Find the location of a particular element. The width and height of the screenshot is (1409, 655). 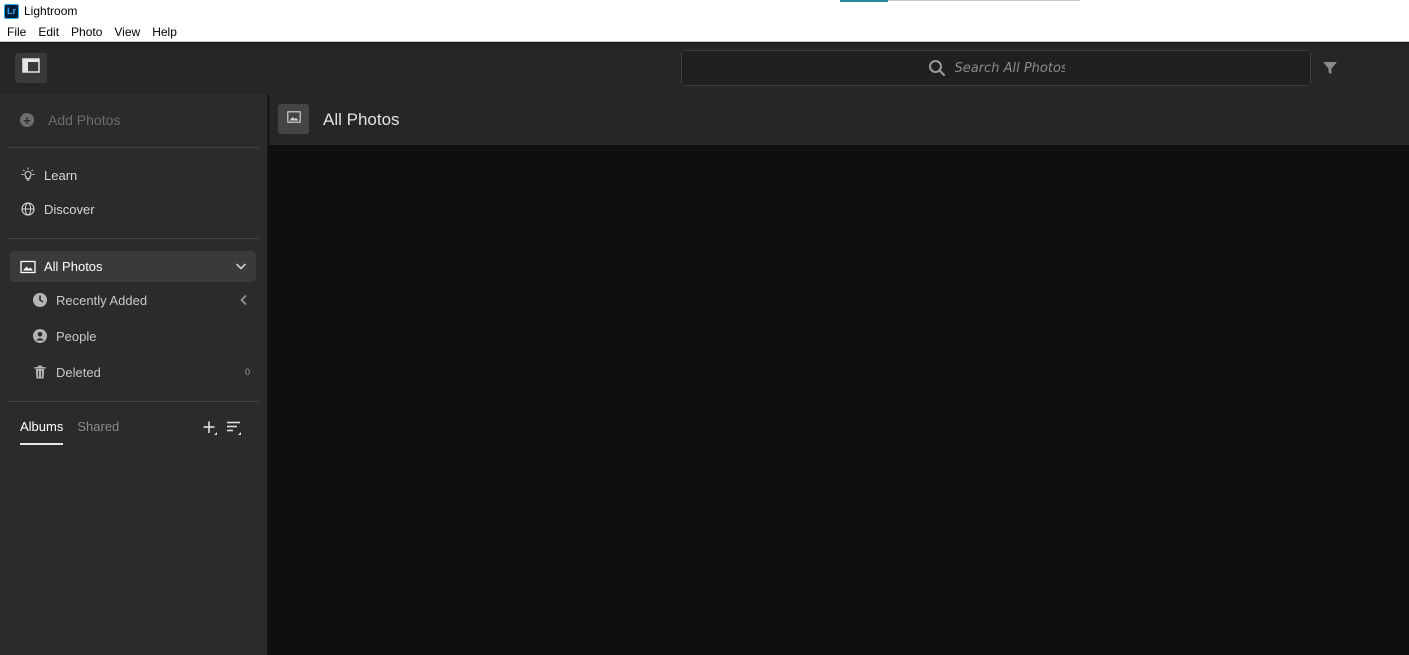

menu-view: View is located at coordinates (127, 32).